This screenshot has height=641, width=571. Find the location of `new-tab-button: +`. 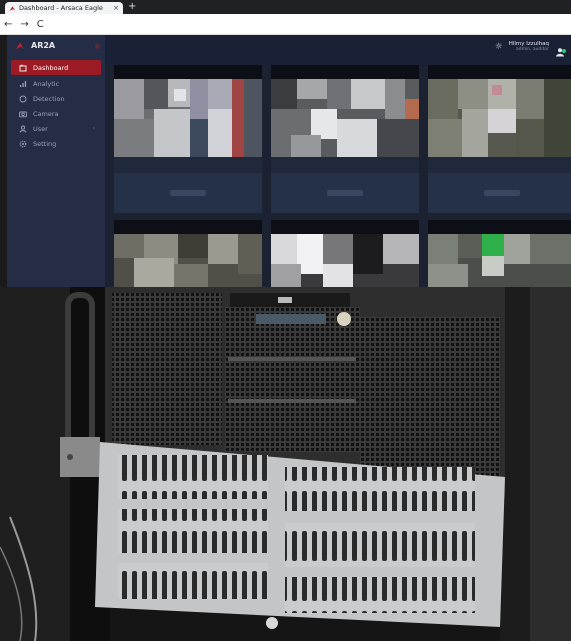

new-tab-button: + is located at coordinates (132, 7).